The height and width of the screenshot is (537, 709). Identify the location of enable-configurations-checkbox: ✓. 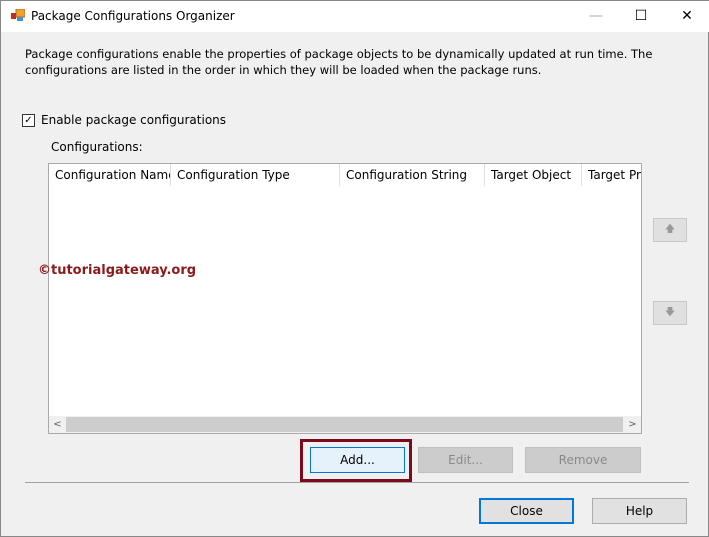
(28, 120).